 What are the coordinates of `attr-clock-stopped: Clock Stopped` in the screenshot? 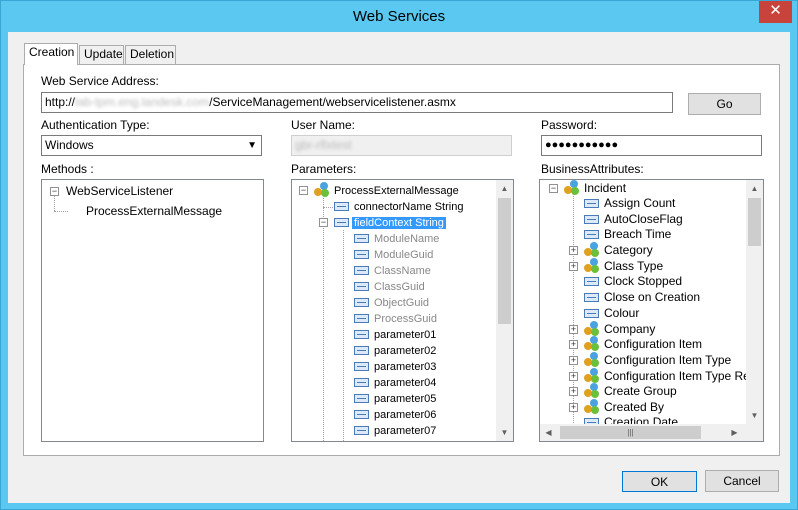 It's located at (643, 281).